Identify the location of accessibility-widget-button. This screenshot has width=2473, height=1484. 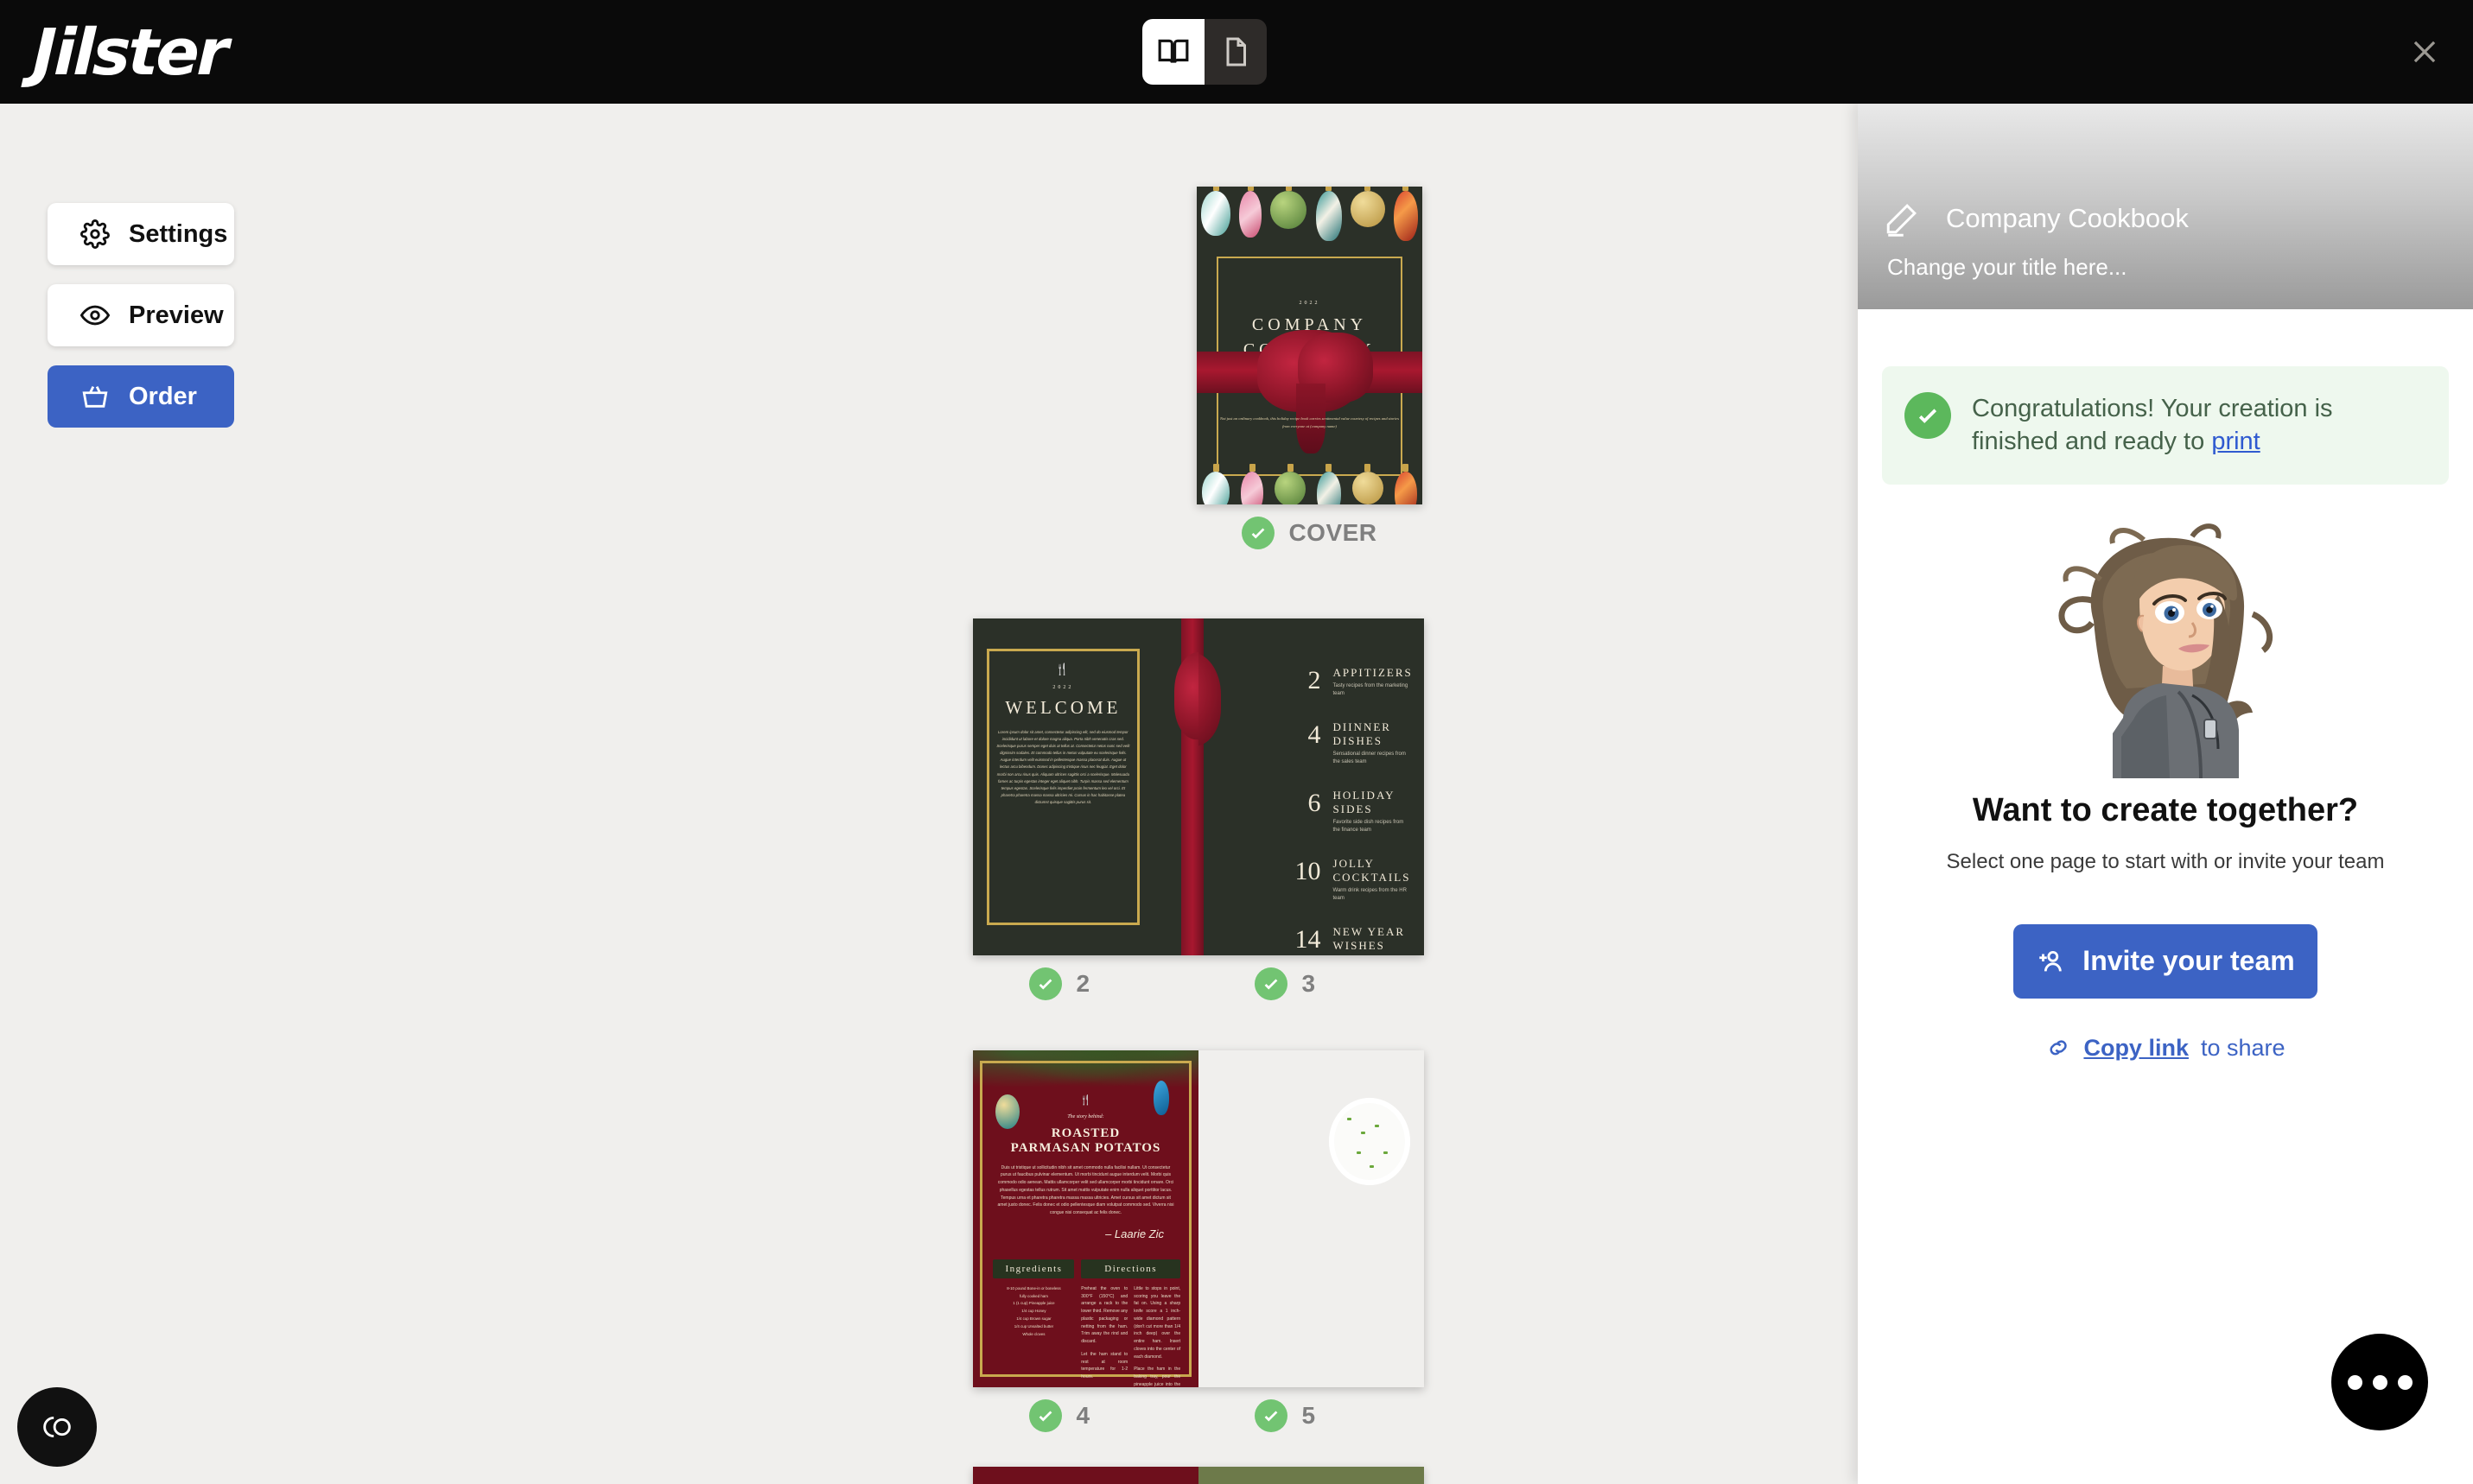
(57, 1427).